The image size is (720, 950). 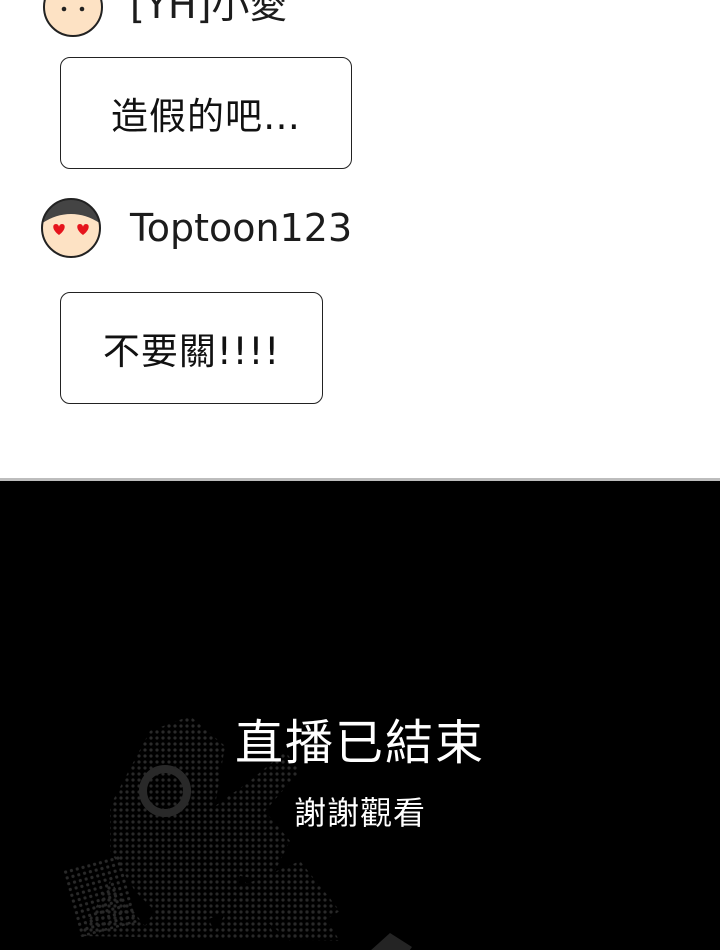 I want to click on chat-username: [YH]小愛, so click(x=209, y=13).